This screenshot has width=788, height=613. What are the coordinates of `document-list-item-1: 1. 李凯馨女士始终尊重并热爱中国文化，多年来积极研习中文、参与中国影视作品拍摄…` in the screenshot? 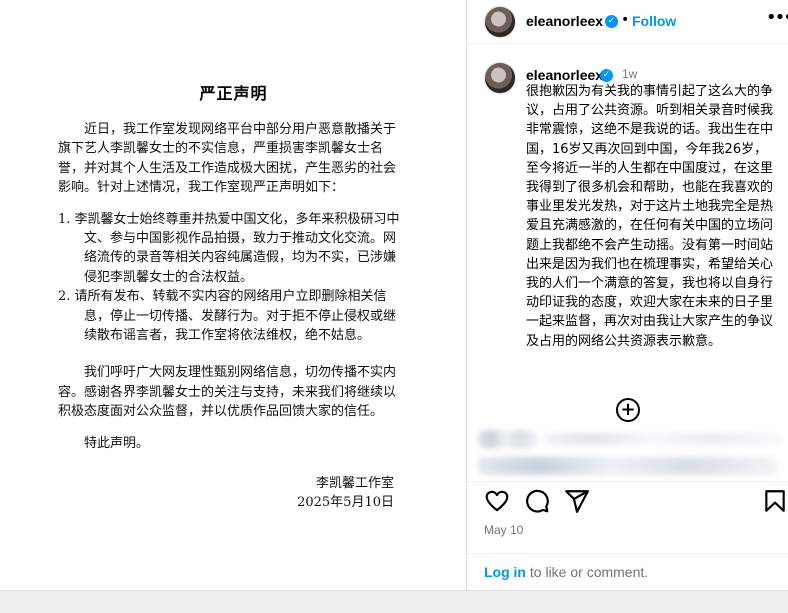 It's located at (229, 248).